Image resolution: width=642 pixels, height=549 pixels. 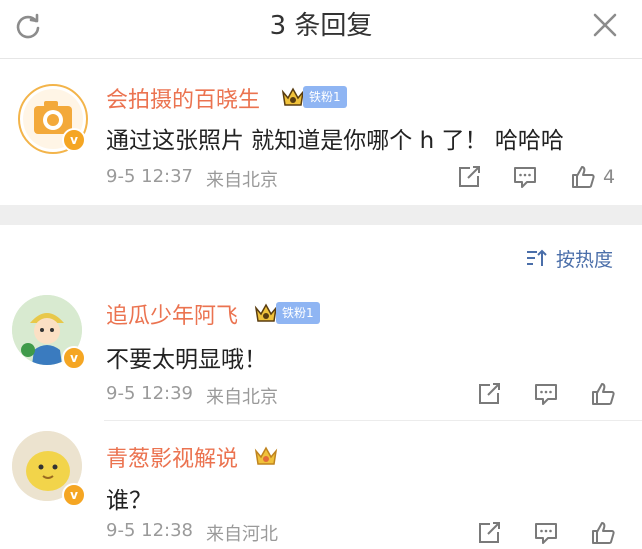 What do you see at coordinates (537, 257) in the screenshot?
I see `sort-icon` at bounding box center [537, 257].